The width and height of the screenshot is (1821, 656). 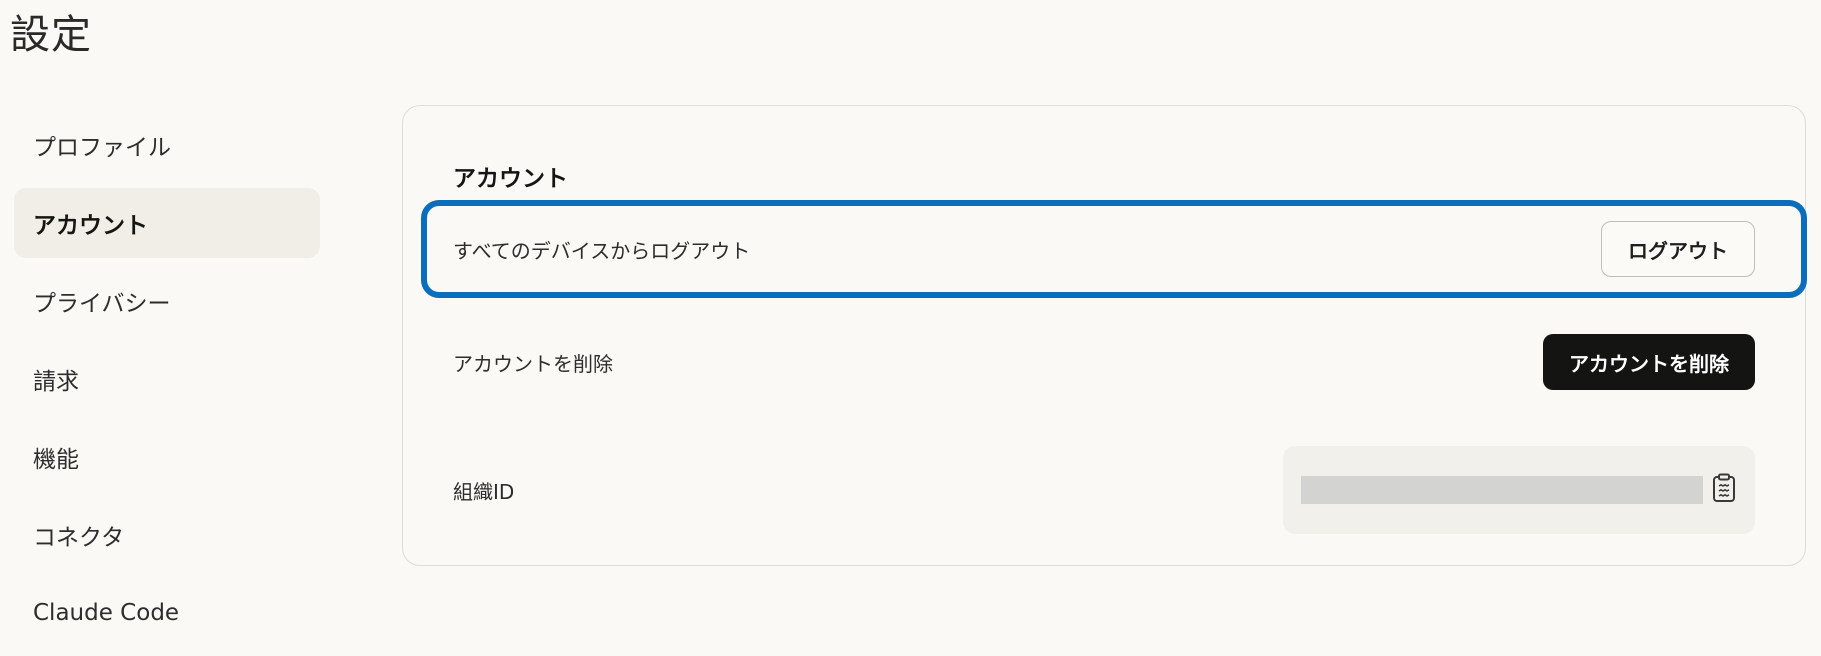 I want to click on sidebar-item-profile: プロファイル, so click(x=167, y=145).